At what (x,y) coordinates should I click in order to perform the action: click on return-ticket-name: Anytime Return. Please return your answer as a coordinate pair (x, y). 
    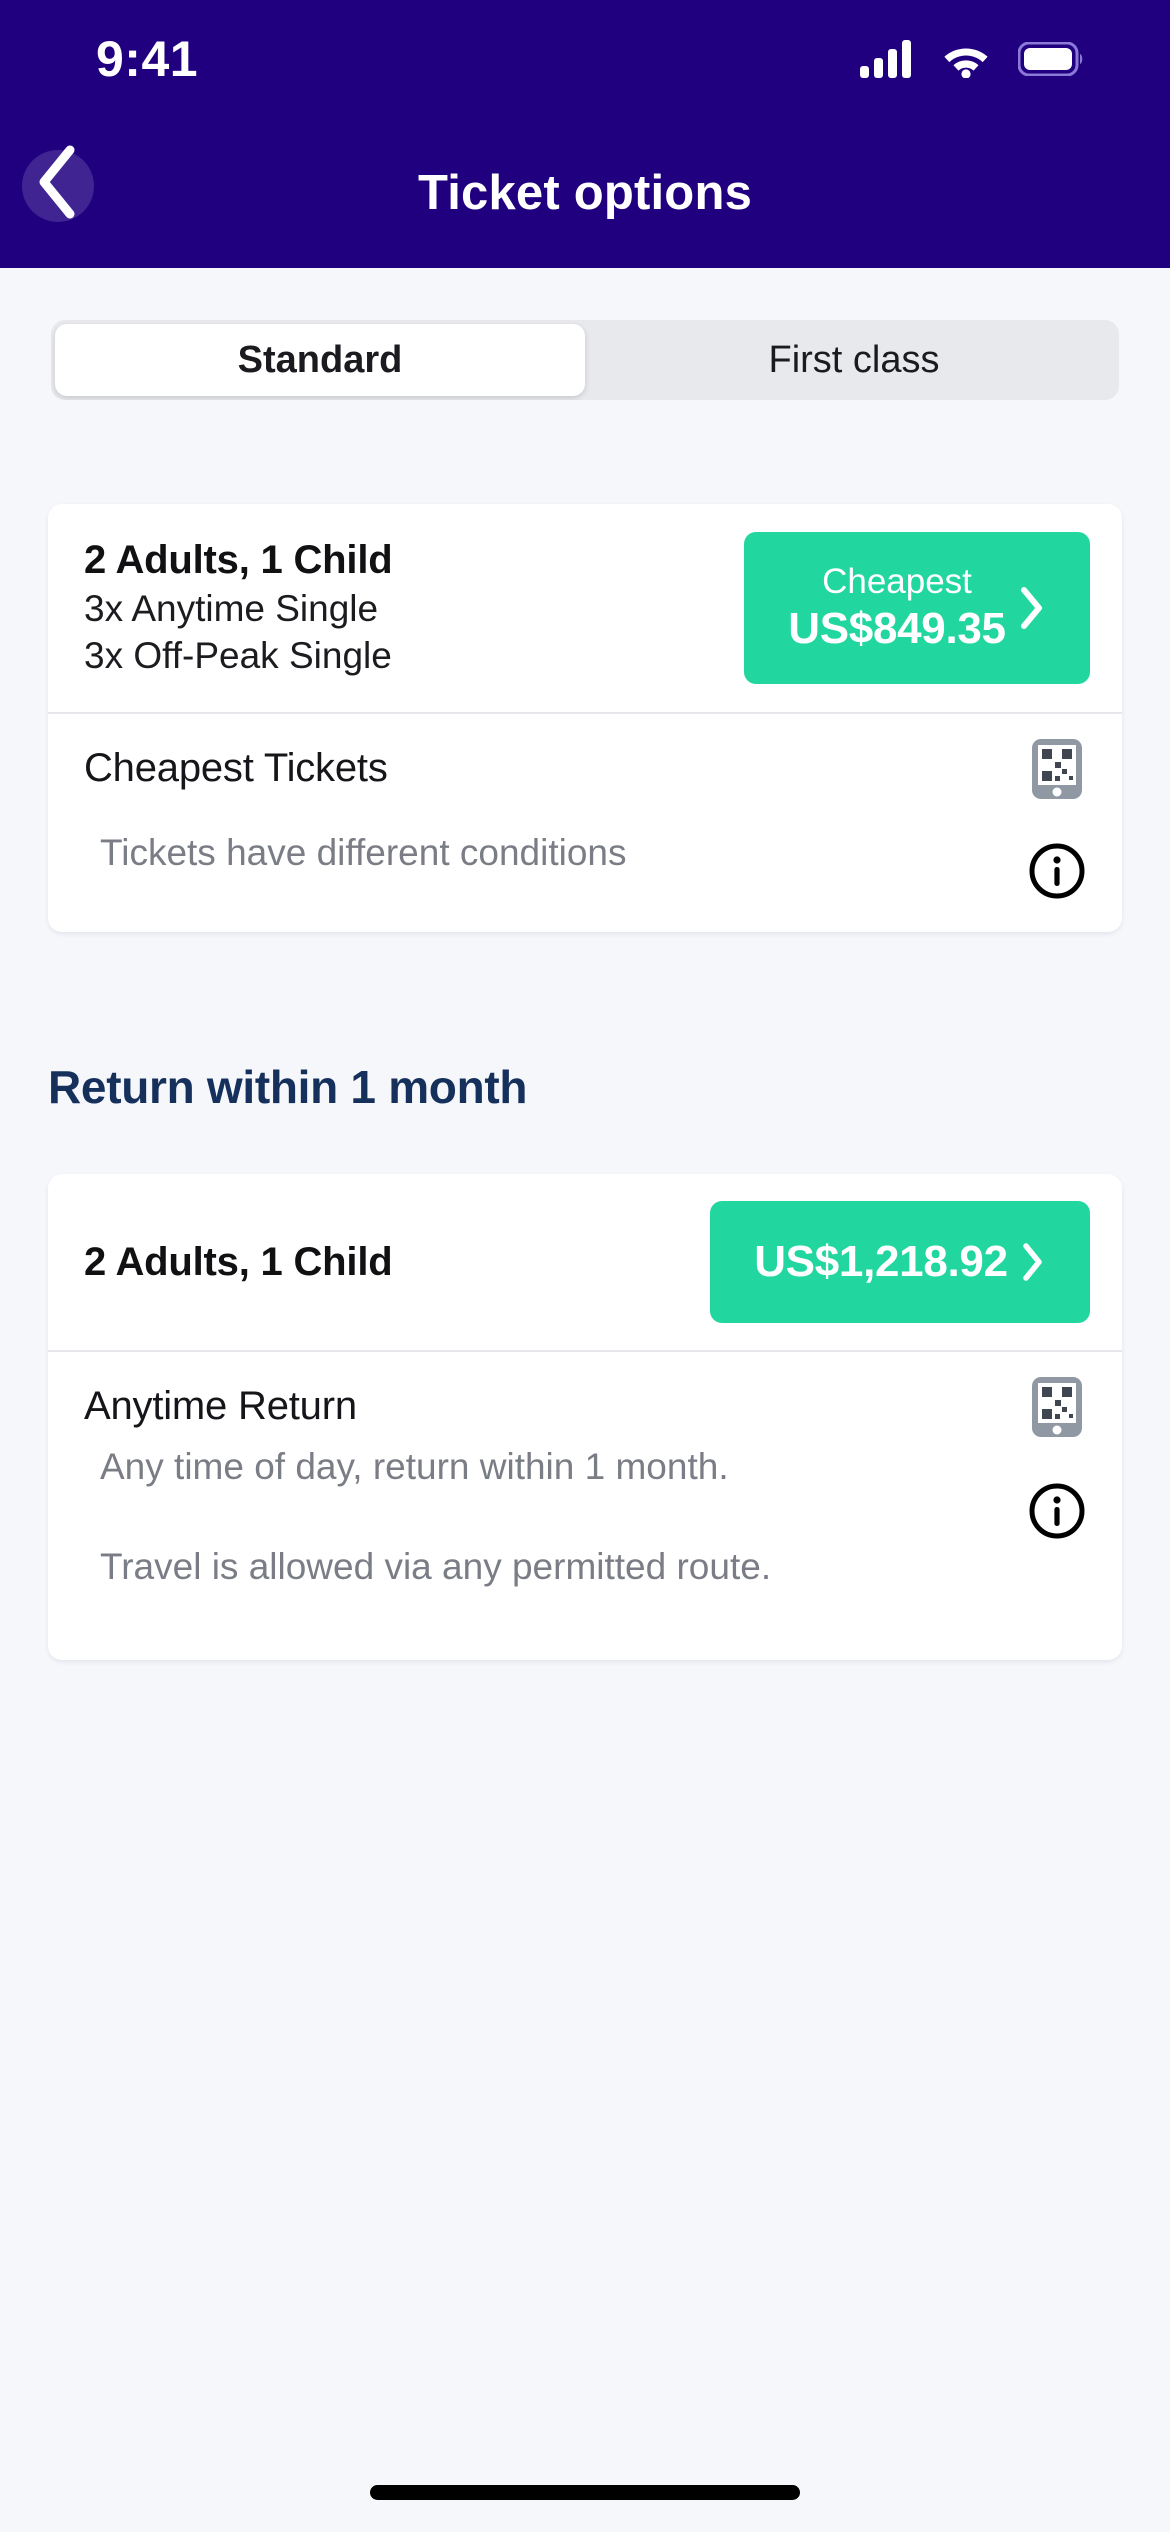
    Looking at the image, I should click on (220, 1406).